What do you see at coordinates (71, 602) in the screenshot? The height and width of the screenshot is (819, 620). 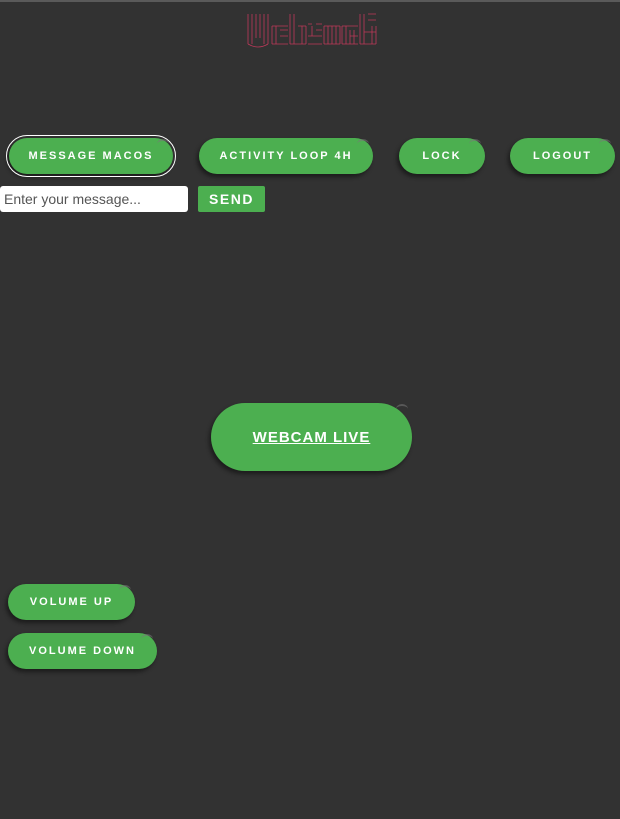 I see `volume-up-button: VOLUME UP` at bounding box center [71, 602].